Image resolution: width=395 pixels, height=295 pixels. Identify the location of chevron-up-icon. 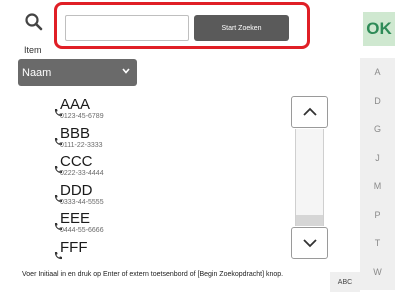
(309, 111).